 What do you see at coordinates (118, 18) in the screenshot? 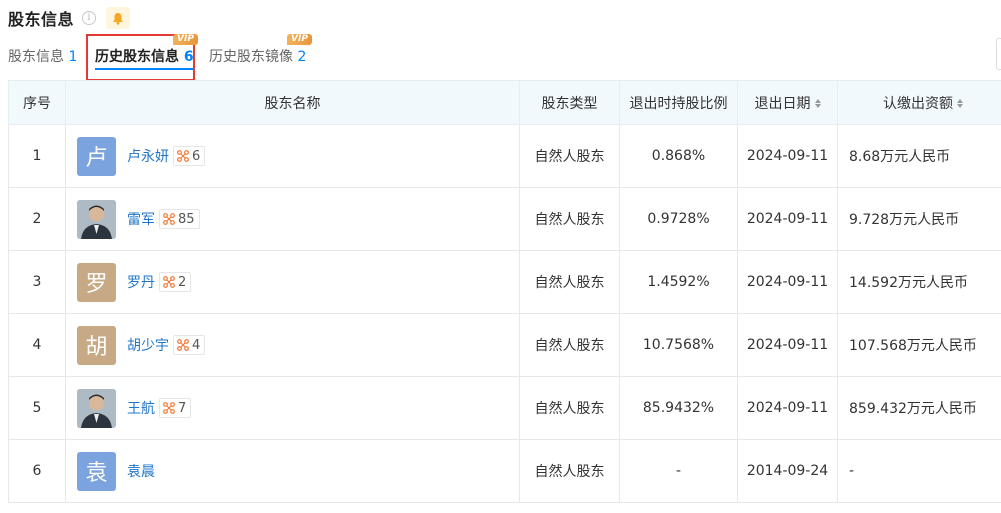
I see `bell-icon` at bounding box center [118, 18].